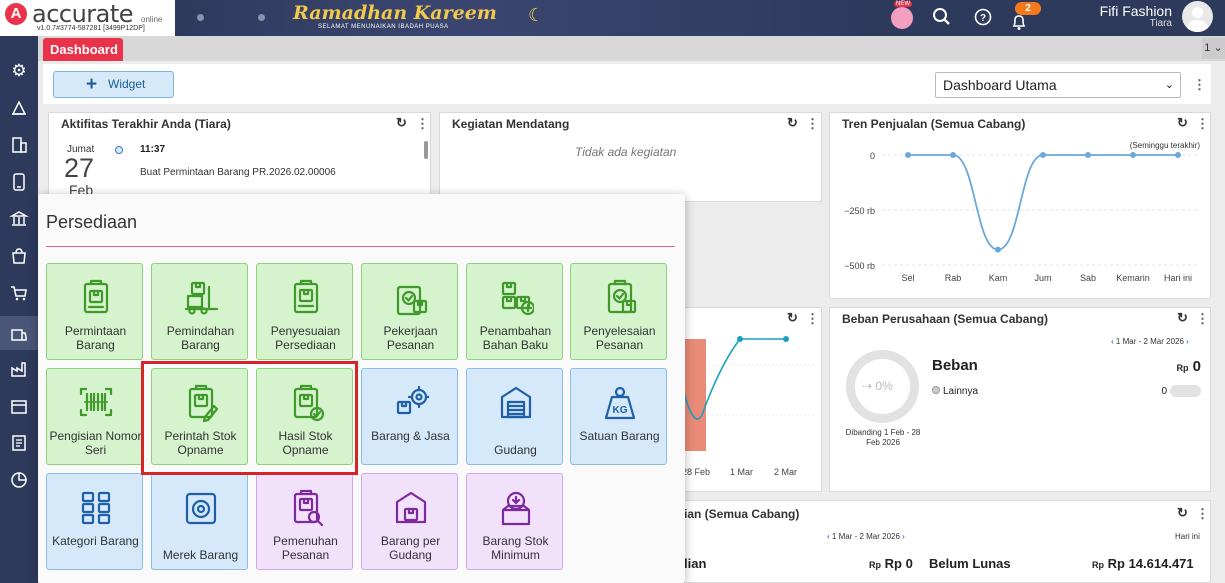 This screenshot has height=583, width=1225. What do you see at coordinates (1197, 16) in the screenshot?
I see `avatar` at bounding box center [1197, 16].